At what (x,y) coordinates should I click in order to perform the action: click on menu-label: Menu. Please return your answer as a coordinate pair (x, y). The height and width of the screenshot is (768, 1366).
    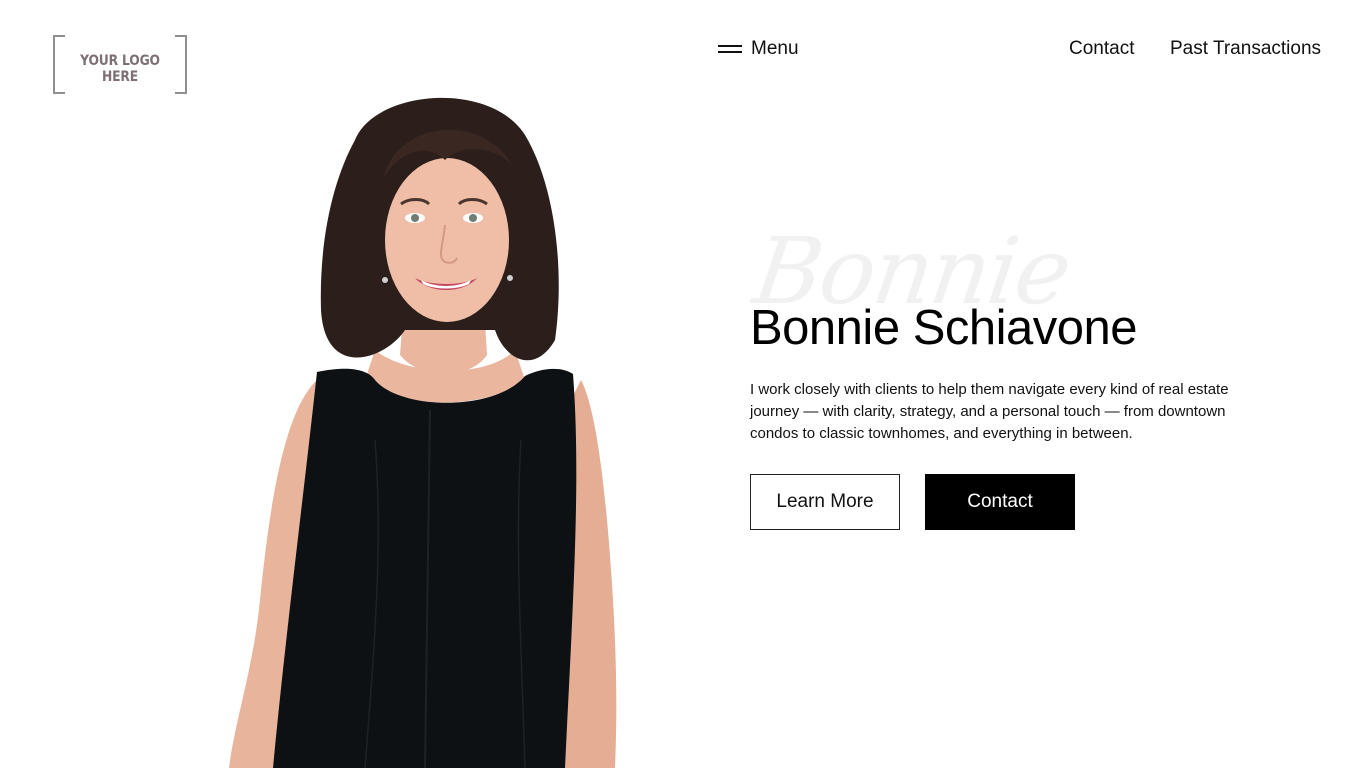
    Looking at the image, I should click on (775, 48).